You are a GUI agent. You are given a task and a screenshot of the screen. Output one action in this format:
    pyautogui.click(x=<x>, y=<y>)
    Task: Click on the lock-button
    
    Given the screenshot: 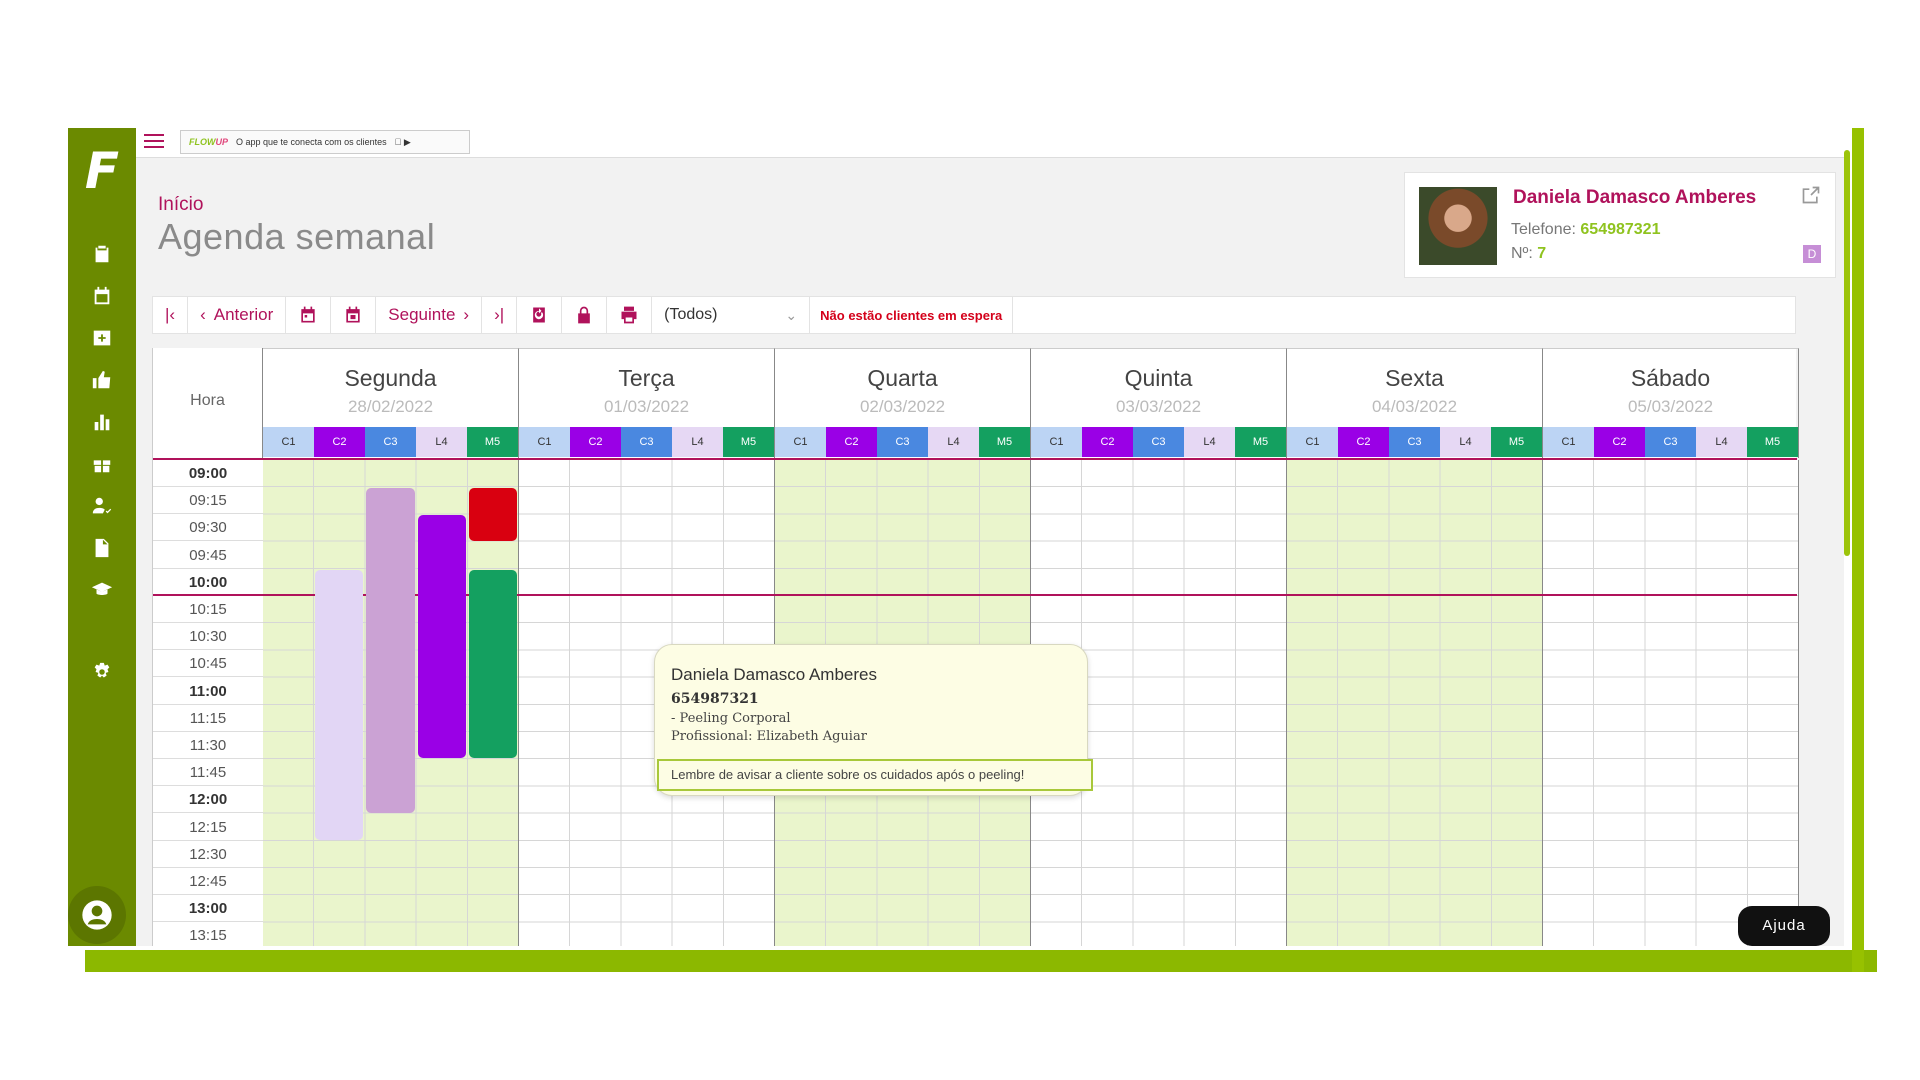 What is the action you would take?
    pyautogui.click(x=585, y=315)
    